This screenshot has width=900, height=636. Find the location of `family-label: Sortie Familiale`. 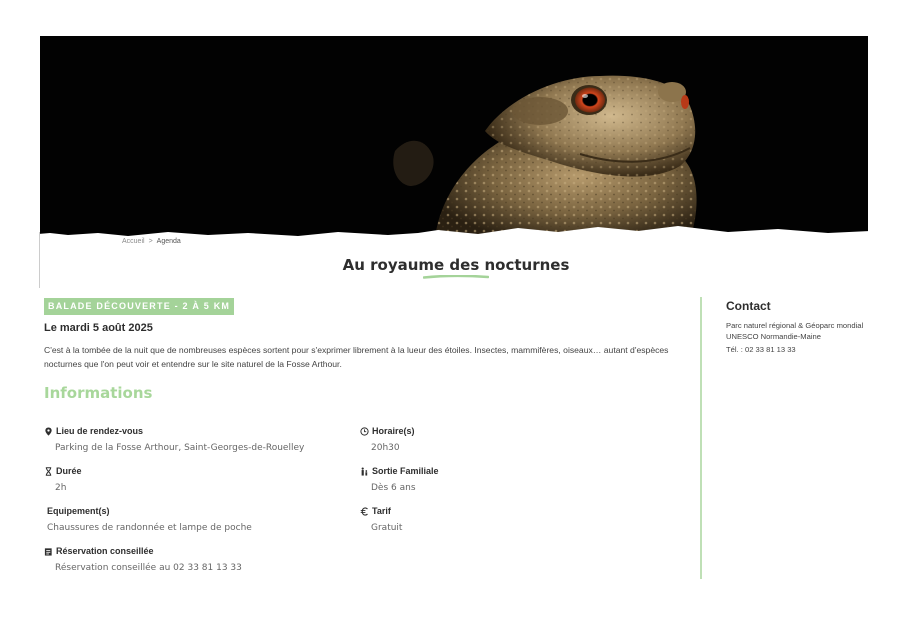

family-label: Sortie Familiale is located at coordinates (405, 471).